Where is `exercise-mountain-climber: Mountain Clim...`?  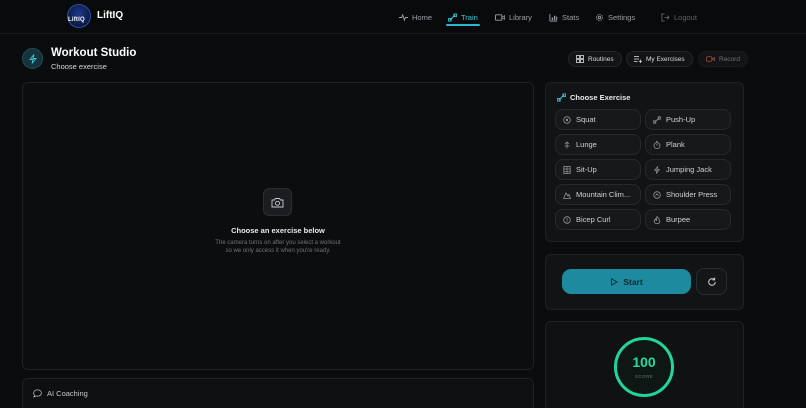 exercise-mountain-climber: Mountain Clim... is located at coordinates (598, 194).